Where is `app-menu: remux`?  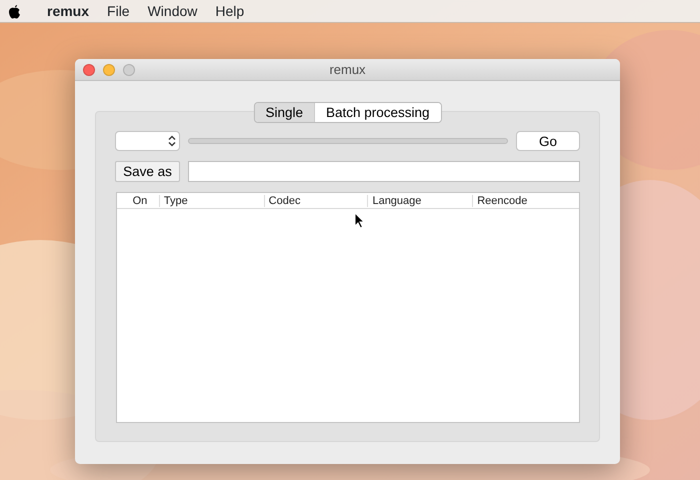 app-menu: remux is located at coordinates (68, 11).